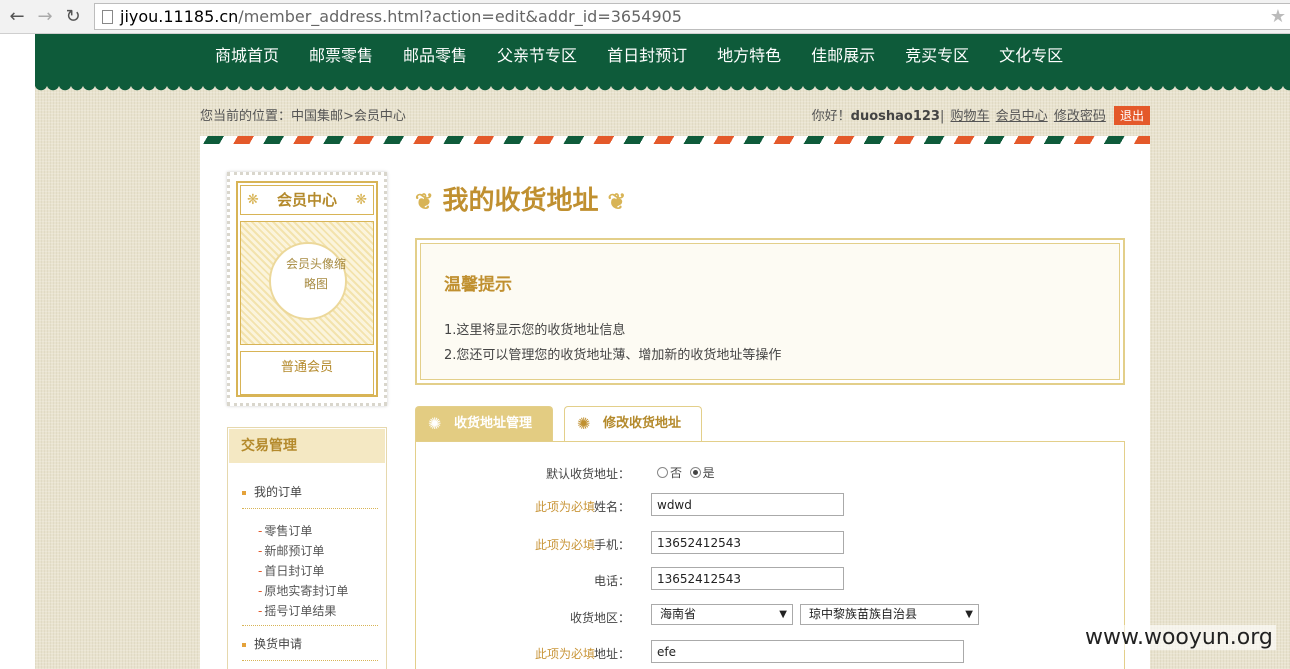  I want to click on default-radio-group: 否 是, so click(686, 472).